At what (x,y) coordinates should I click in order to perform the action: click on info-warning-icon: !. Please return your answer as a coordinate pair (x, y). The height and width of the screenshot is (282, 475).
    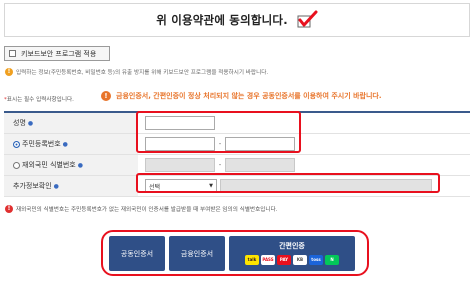
    Looking at the image, I should click on (9, 72).